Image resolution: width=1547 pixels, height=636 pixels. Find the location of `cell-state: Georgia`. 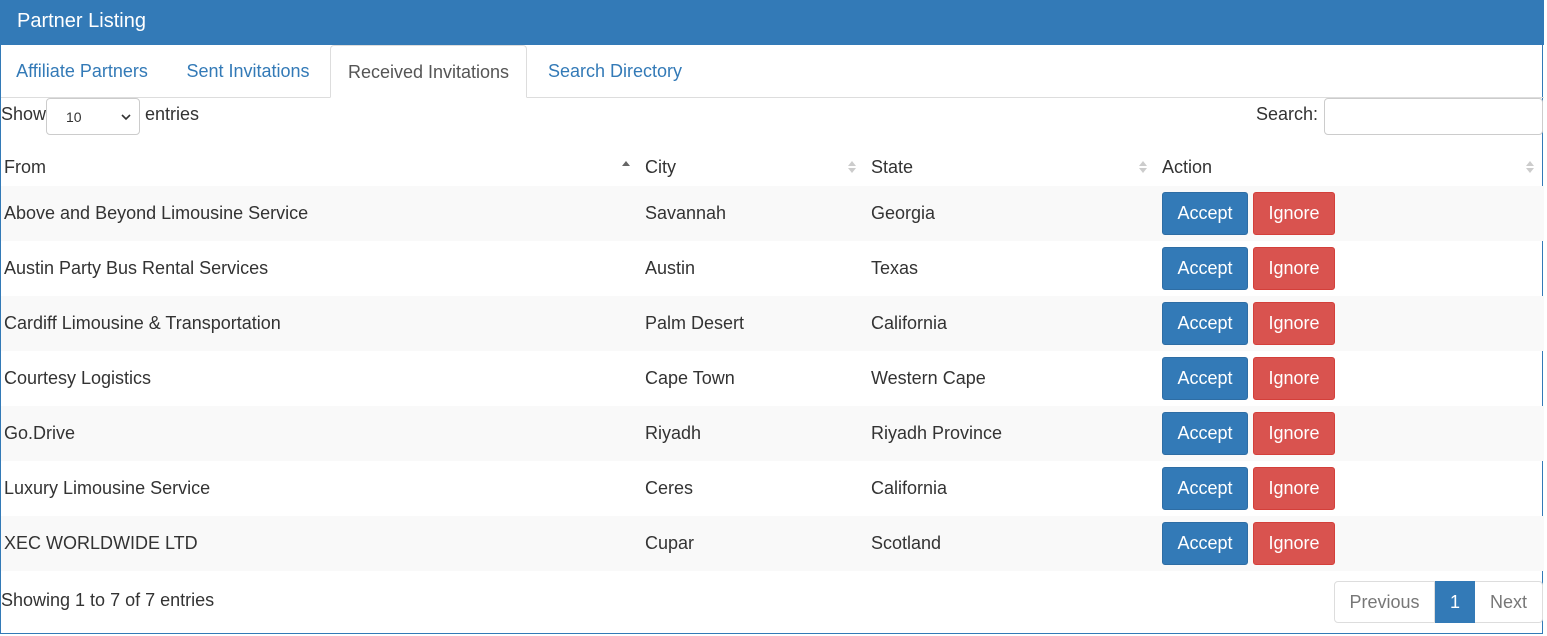

cell-state: Georgia is located at coordinates (903, 213).